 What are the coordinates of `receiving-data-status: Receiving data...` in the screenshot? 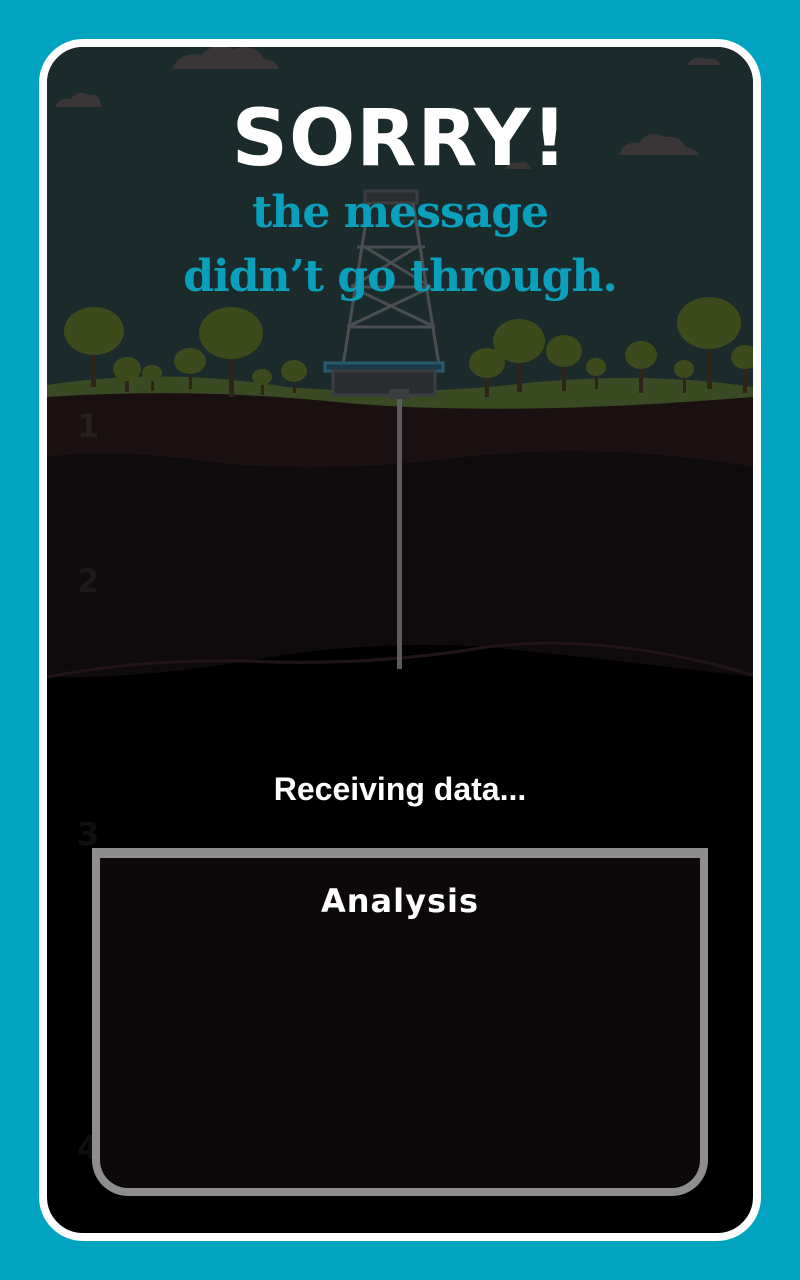 It's located at (400, 789).